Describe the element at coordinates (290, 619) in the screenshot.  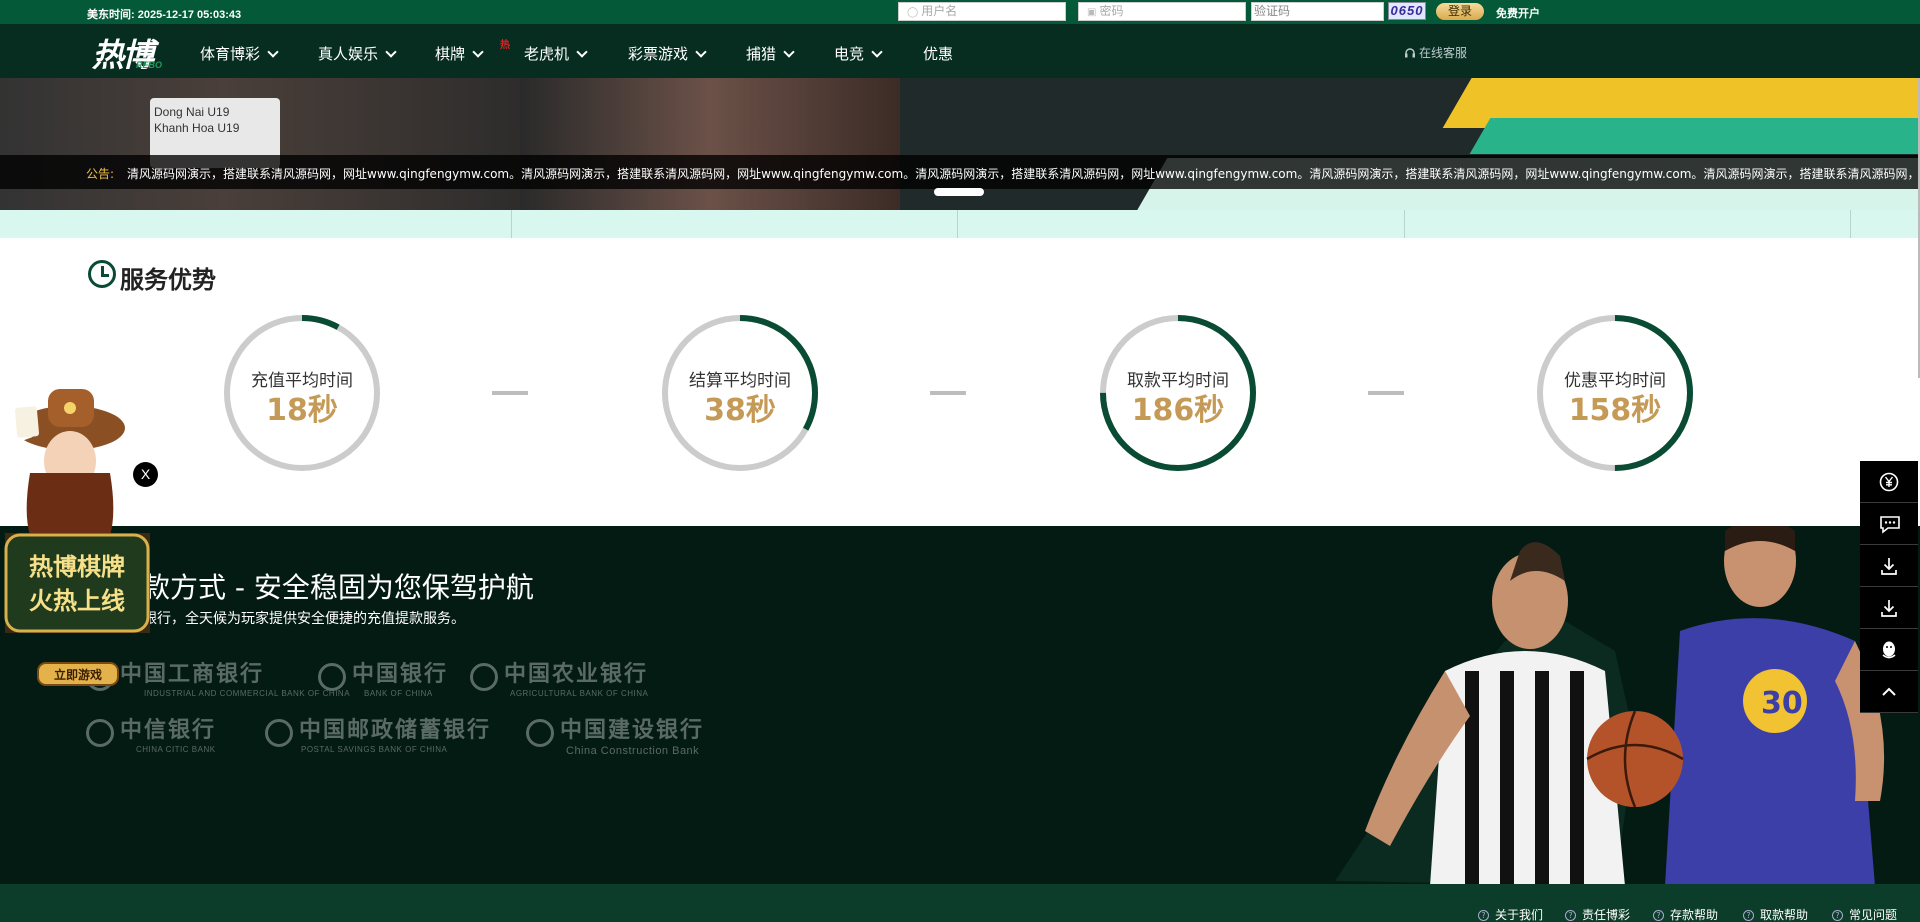
I see `payment-subtitle: 主流银行，全天候为玩家提供安全便捷的充值提款服务。` at that location.